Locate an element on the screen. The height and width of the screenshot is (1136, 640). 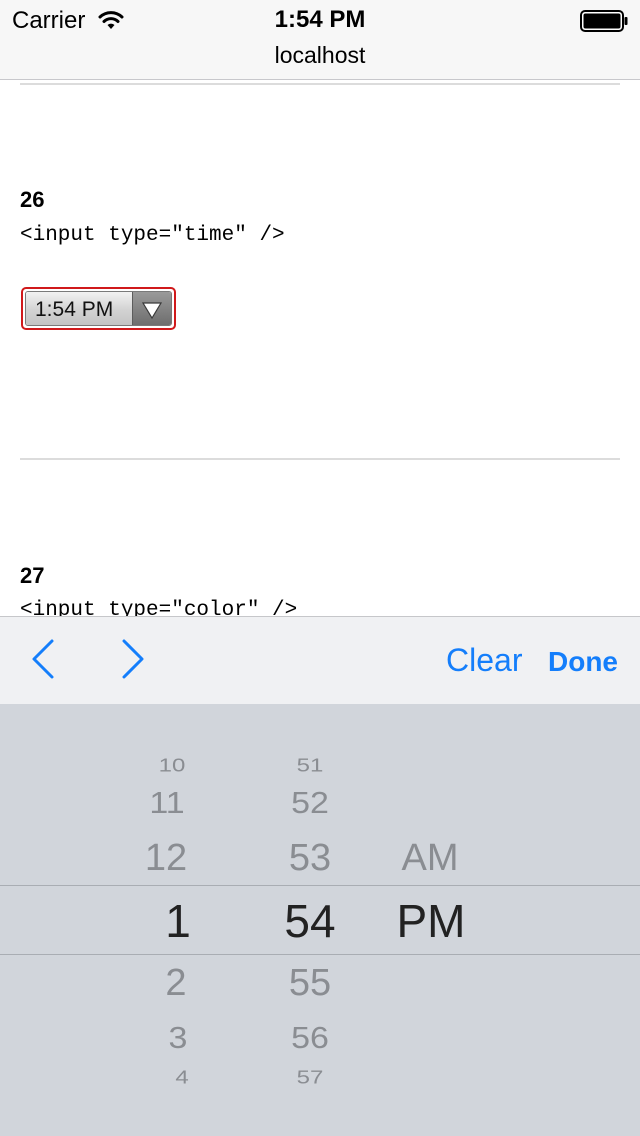
picker-option: 10 is located at coordinates (172, 766).